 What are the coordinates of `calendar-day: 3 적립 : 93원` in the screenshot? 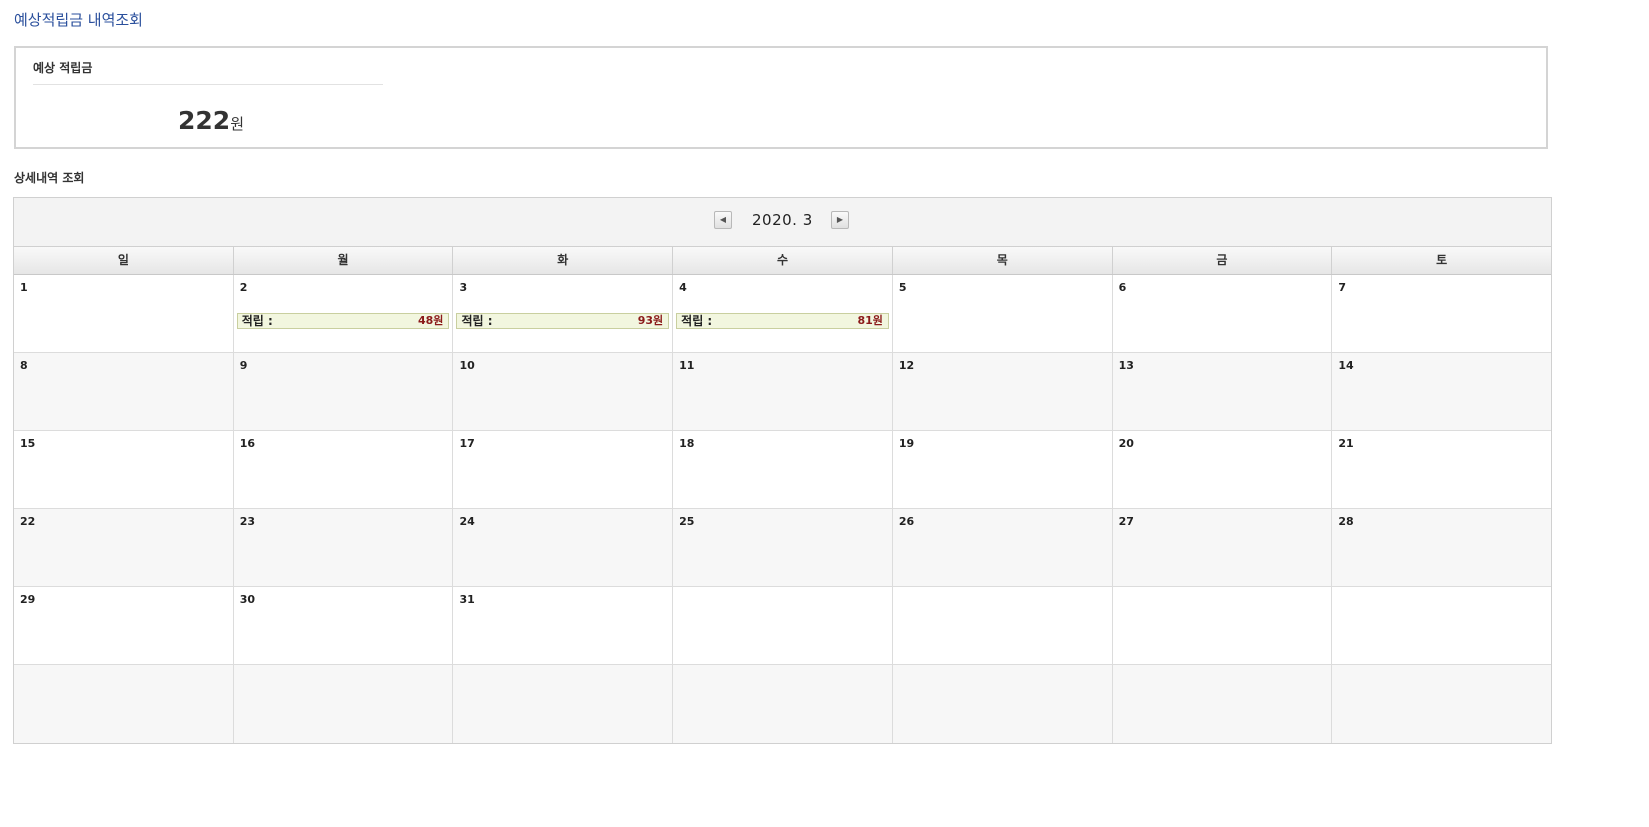 It's located at (562, 313).